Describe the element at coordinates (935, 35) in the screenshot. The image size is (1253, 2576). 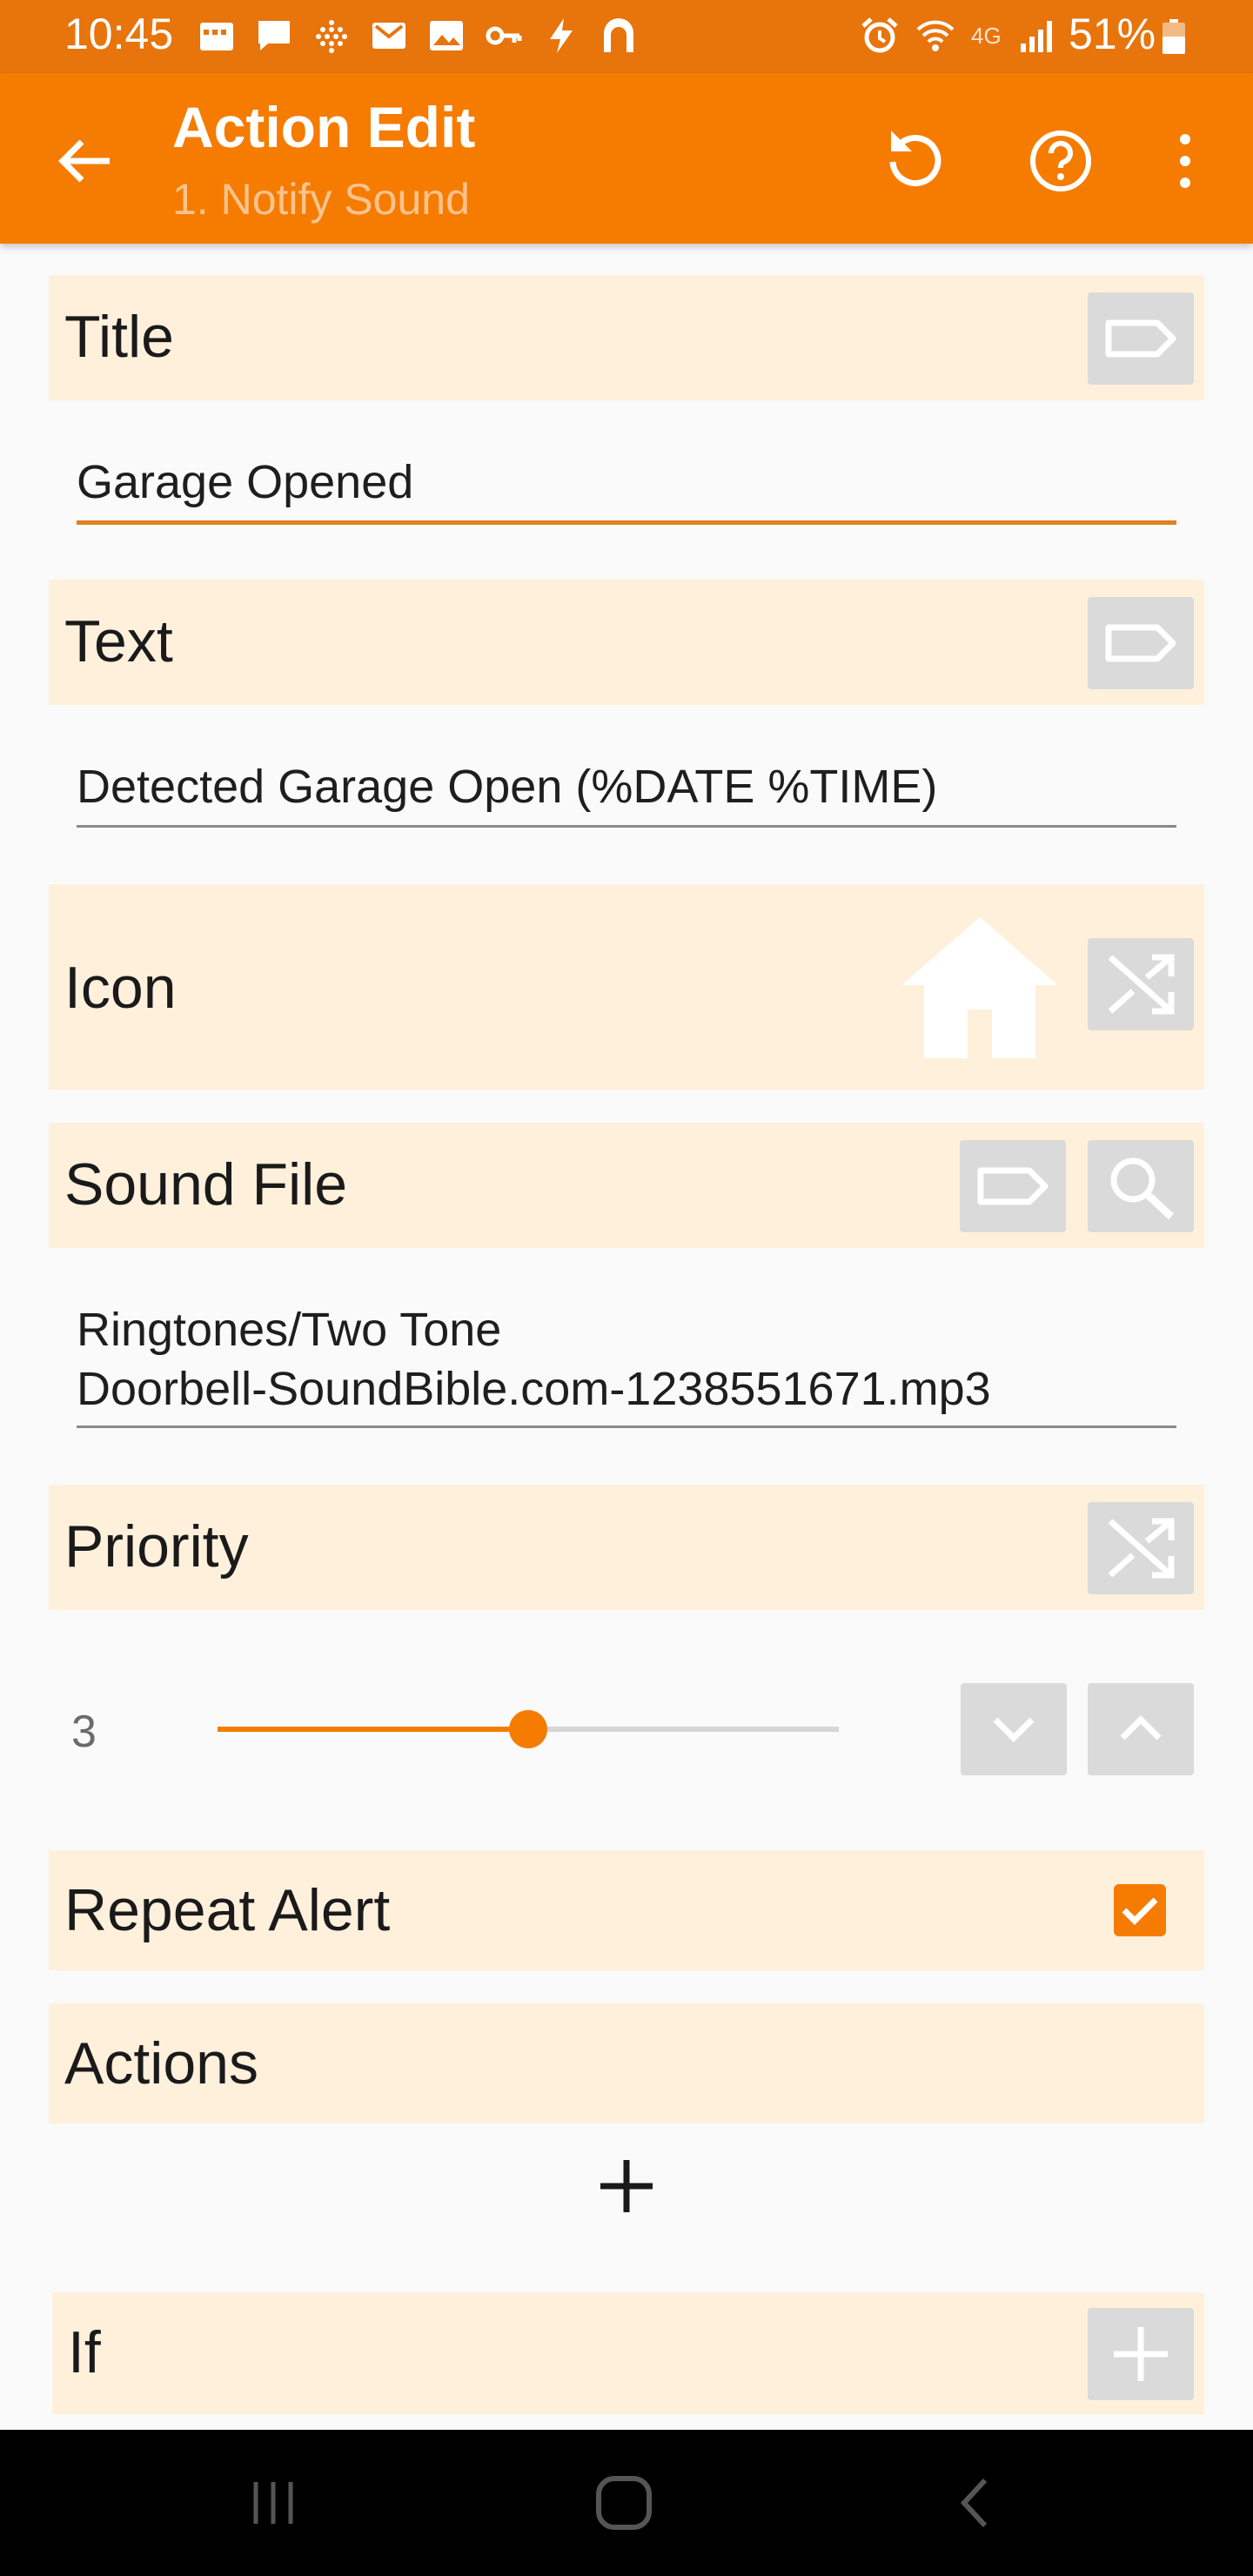
I see `wifi-icon` at that location.